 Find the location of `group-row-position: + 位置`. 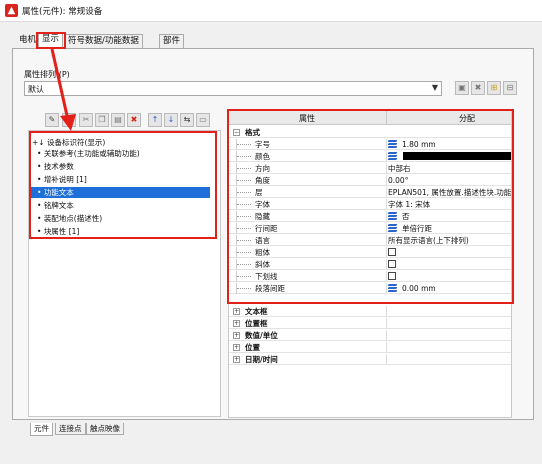

group-row-position: + 位置 is located at coordinates (370, 347).